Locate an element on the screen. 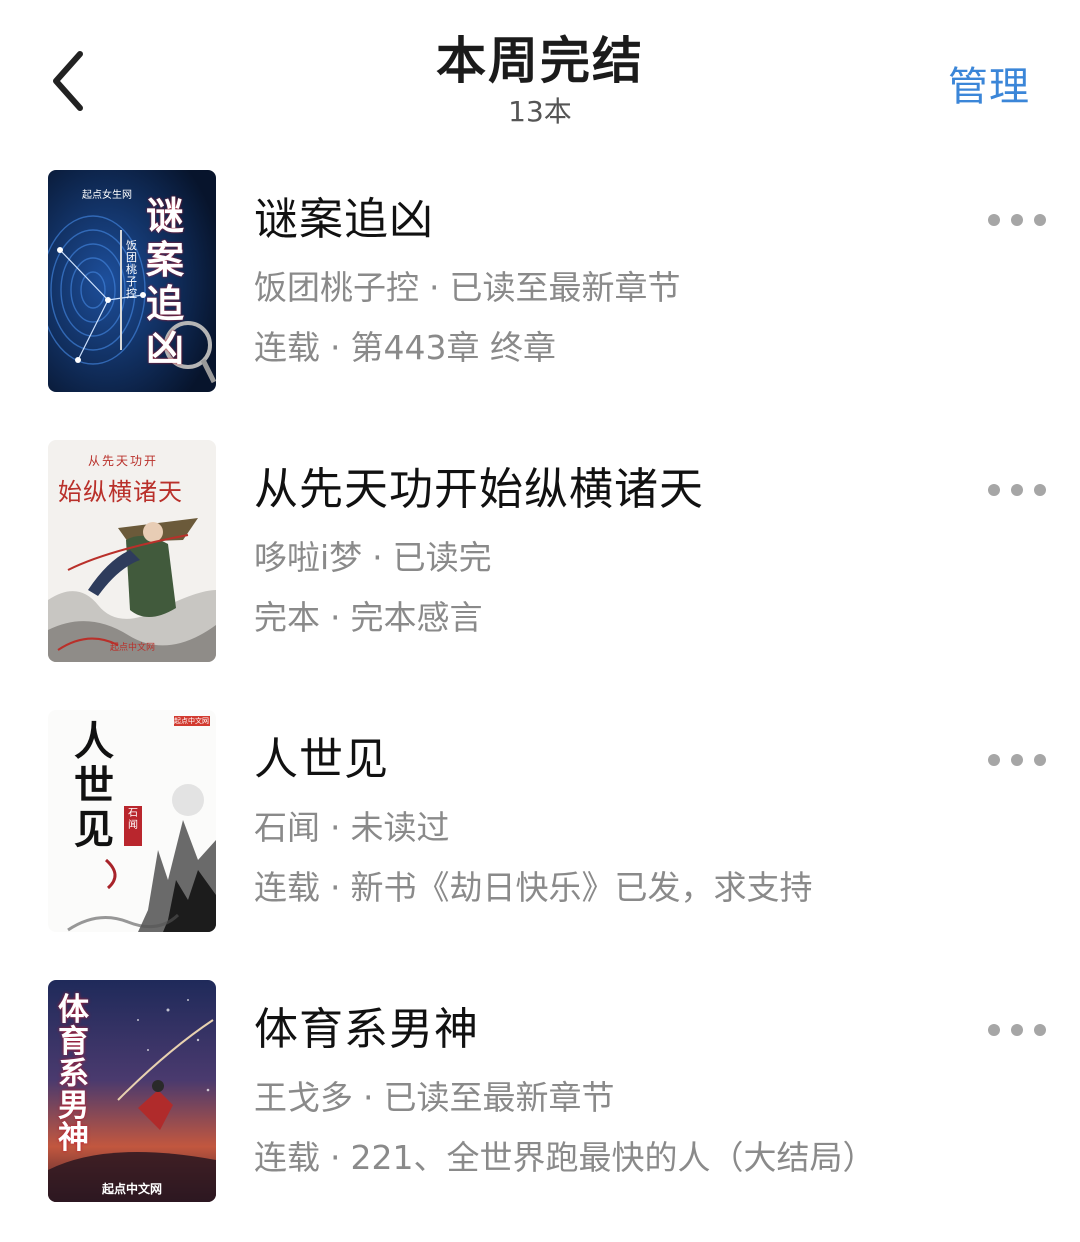 The width and height of the screenshot is (1080, 1242). page-title: 本周完结 is located at coordinates (540, 61).